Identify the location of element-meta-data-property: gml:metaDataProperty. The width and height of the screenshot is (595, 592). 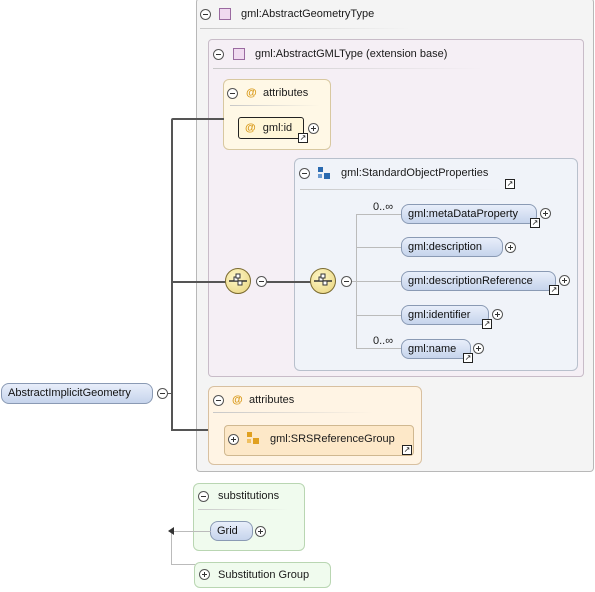
(469, 214).